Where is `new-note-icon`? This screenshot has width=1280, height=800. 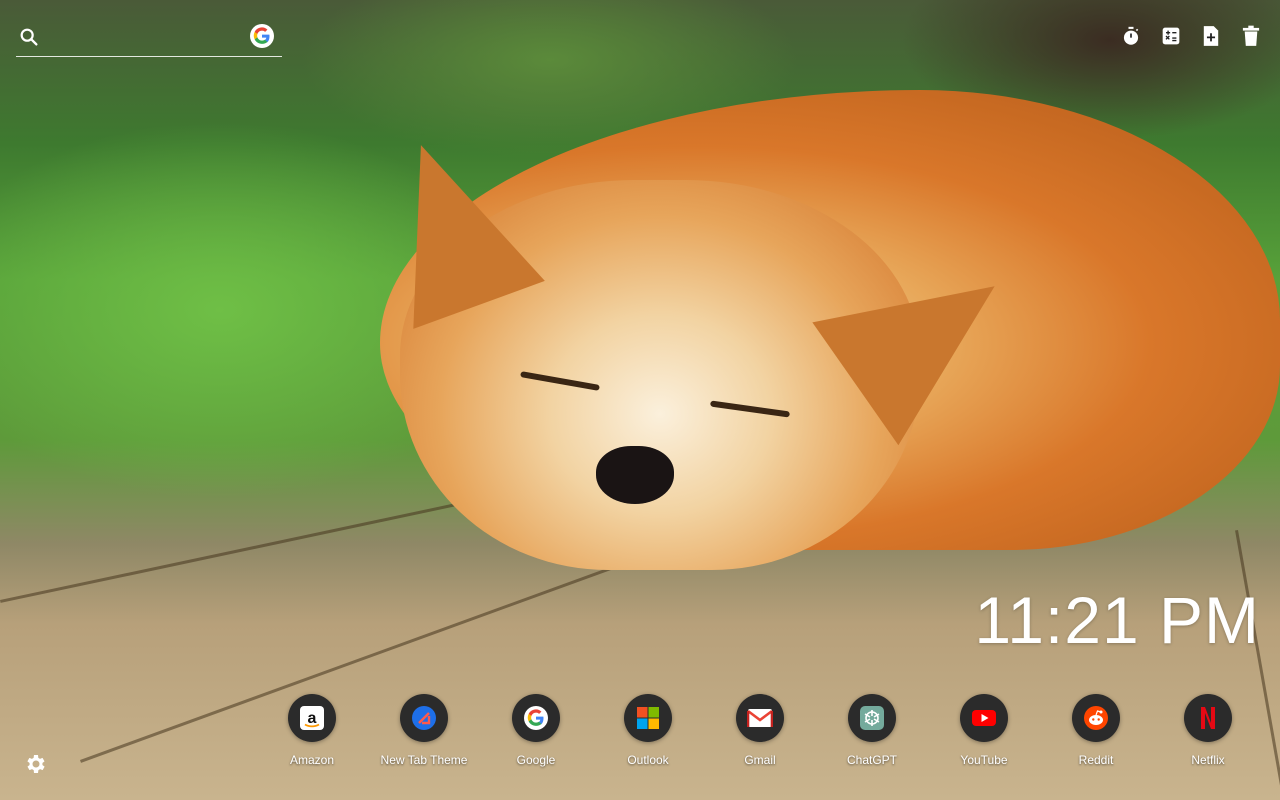 new-note-icon is located at coordinates (1211, 36).